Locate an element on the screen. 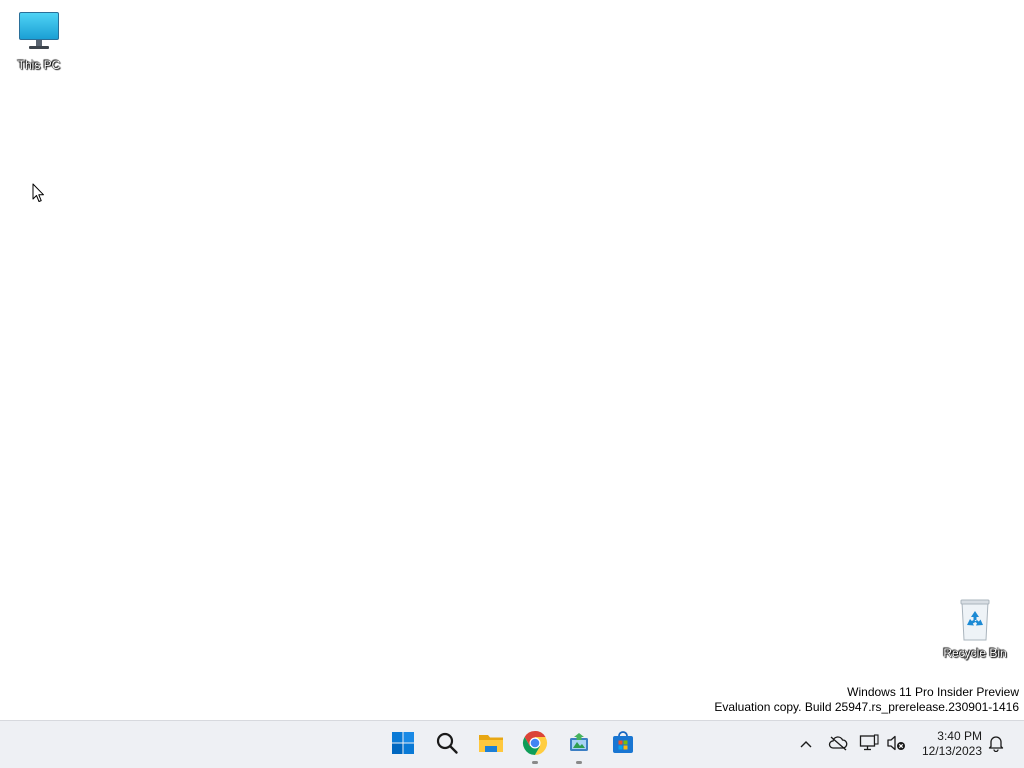 This screenshot has width=1024, height=768. onedrive-offline-icon is located at coordinates (838, 745).